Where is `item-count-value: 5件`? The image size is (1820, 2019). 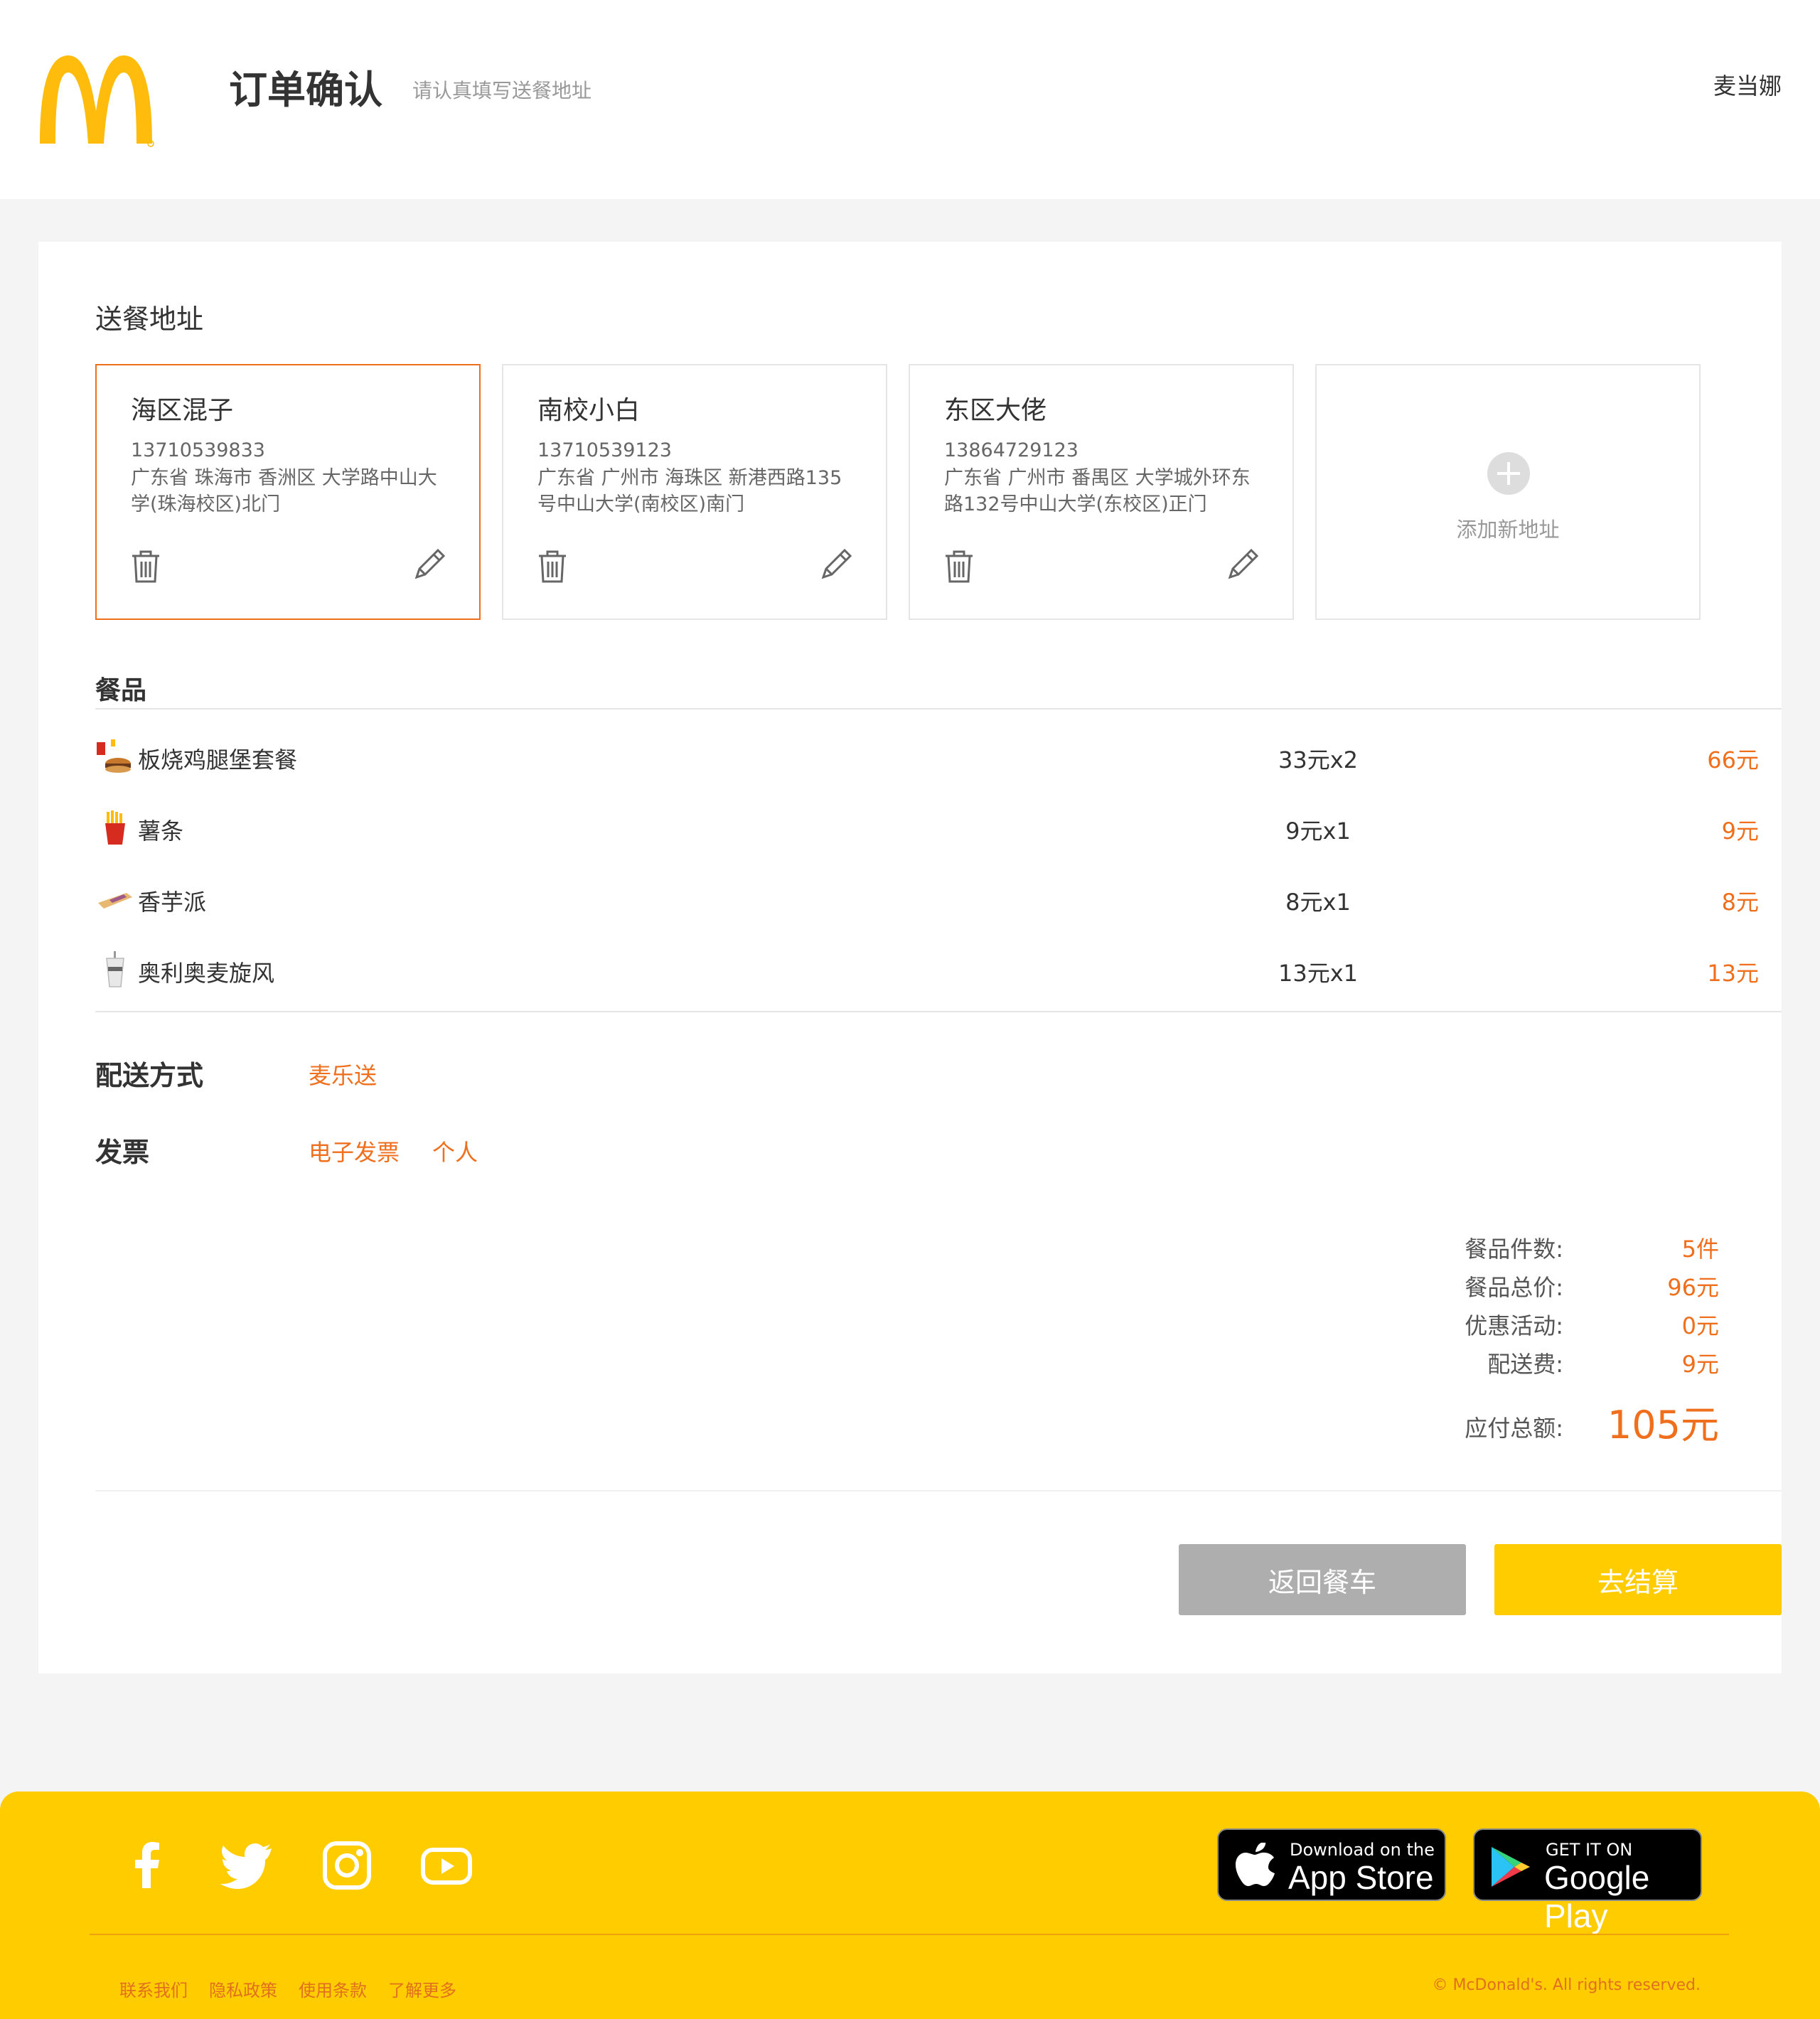
item-count-value: 5件 is located at coordinates (1700, 1249).